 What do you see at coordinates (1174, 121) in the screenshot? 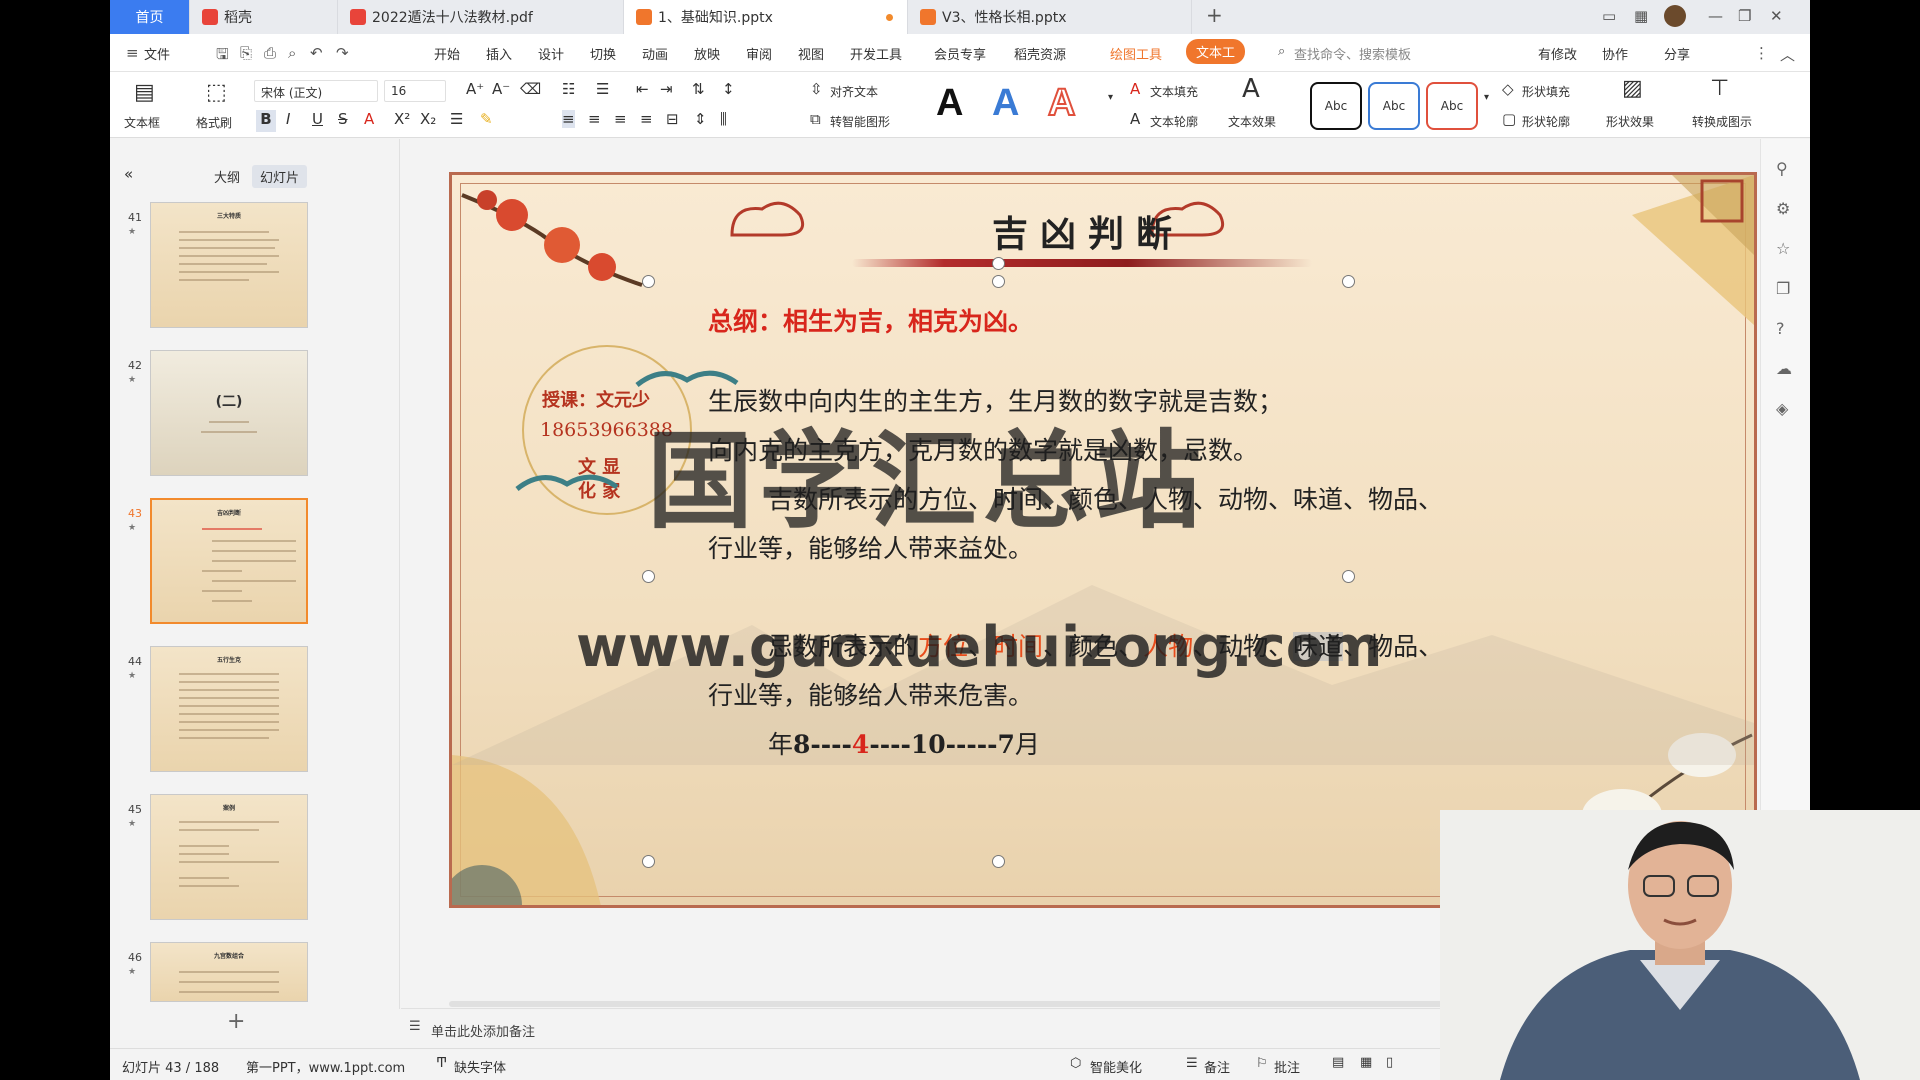
I see `text-outline-button: 文本轮廓` at bounding box center [1174, 121].